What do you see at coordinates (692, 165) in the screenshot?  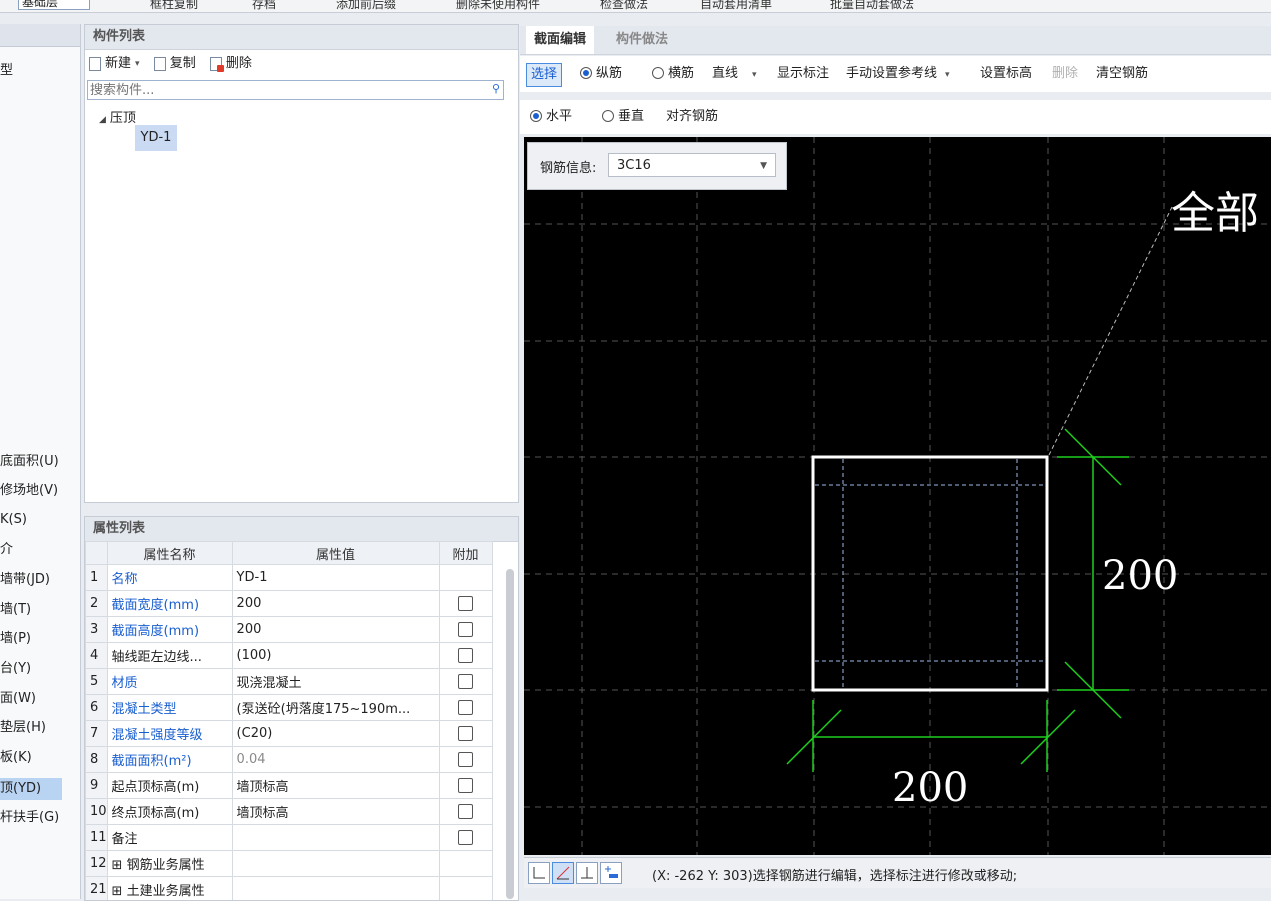 I see `rebar-info-select: 3C16 ▼` at bounding box center [692, 165].